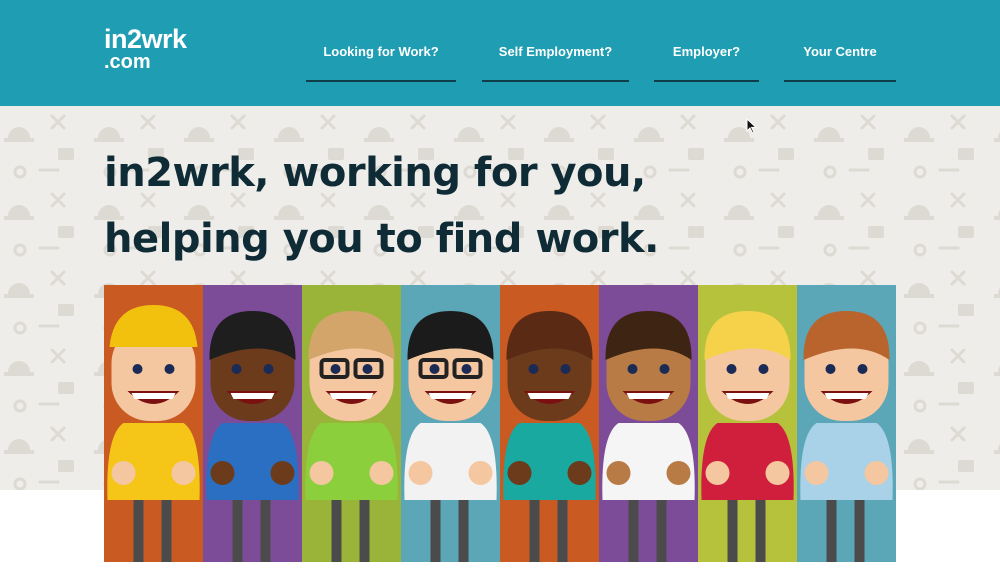 The height and width of the screenshot is (574, 1000). I want to click on nav-your-centre: Your Centre, so click(840, 63).